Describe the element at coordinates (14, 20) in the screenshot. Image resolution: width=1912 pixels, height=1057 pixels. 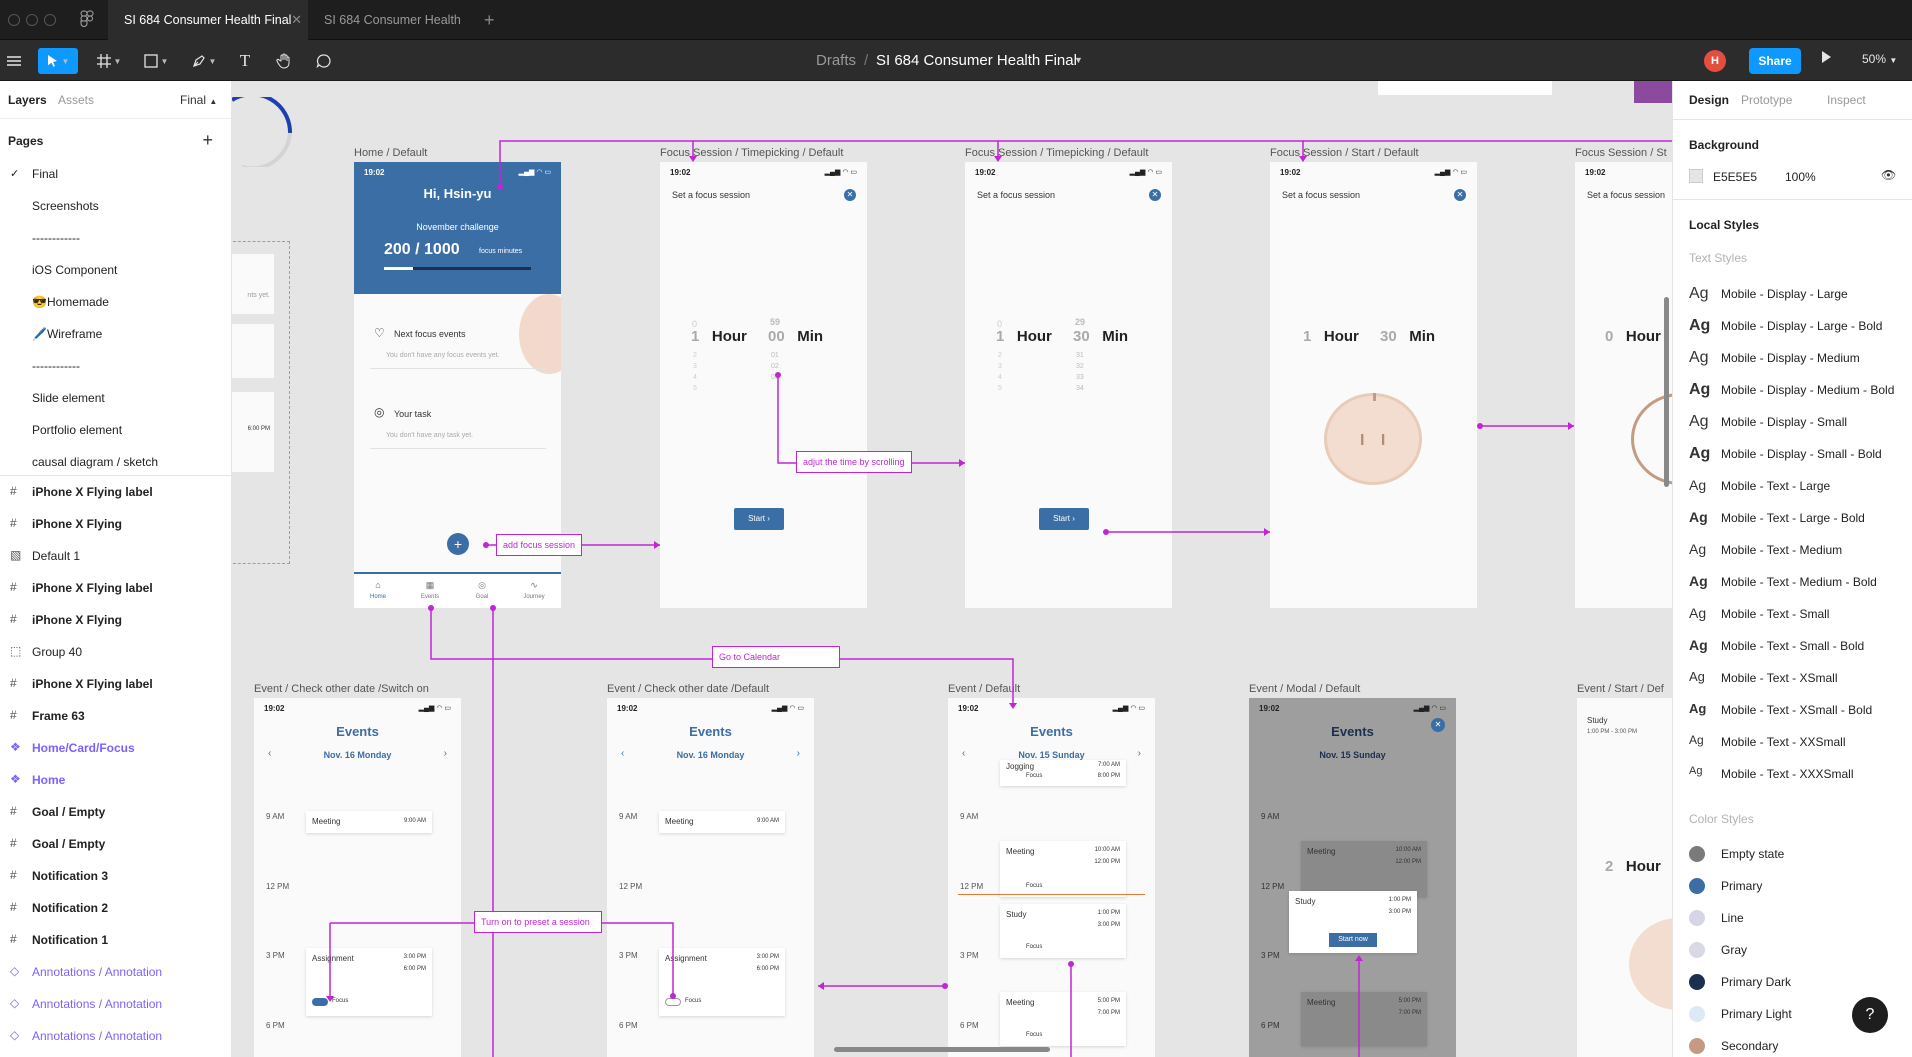
I see `close-window-icon` at that location.